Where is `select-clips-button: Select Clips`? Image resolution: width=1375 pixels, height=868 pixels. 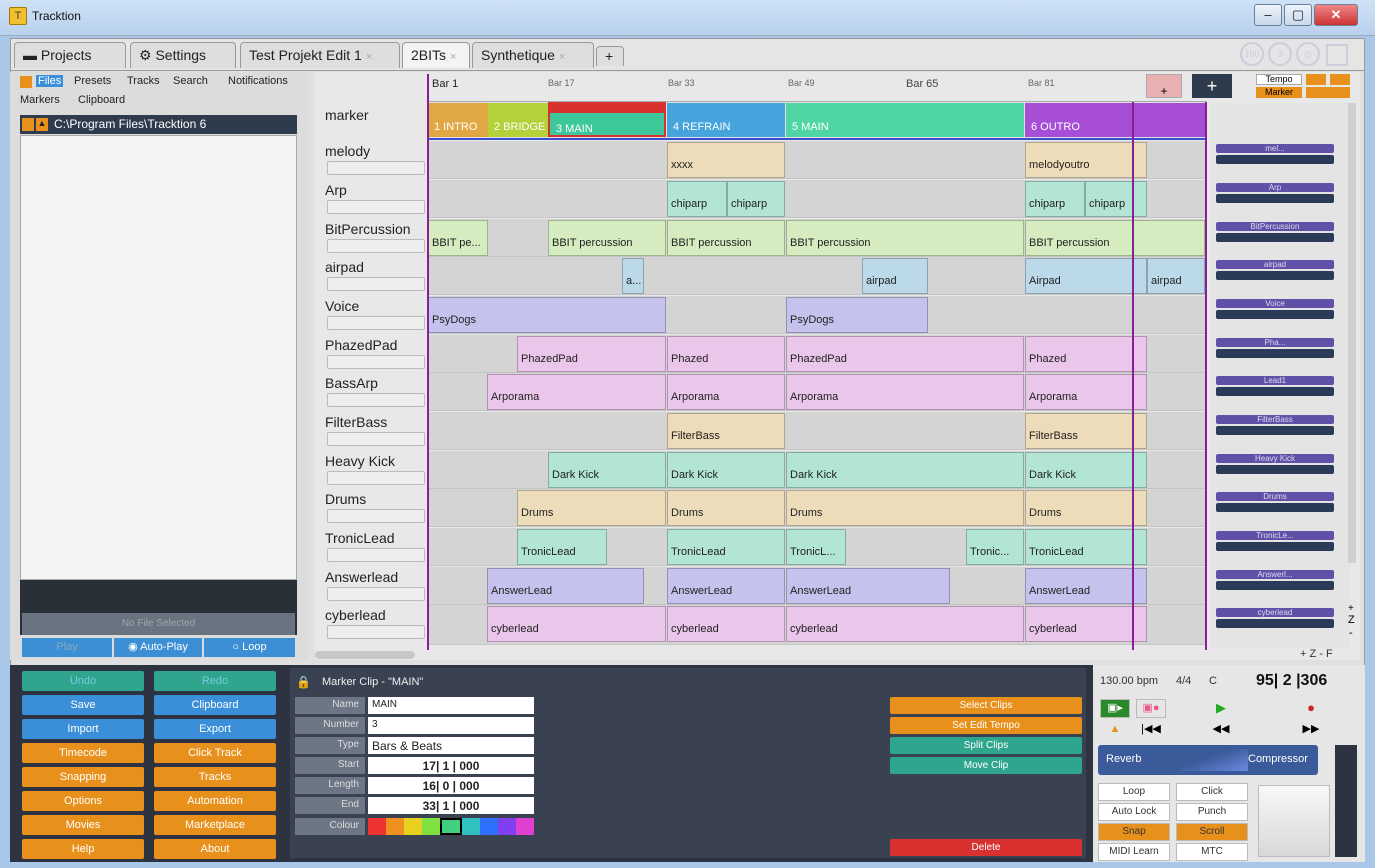 select-clips-button: Select Clips is located at coordinates (986, 705).